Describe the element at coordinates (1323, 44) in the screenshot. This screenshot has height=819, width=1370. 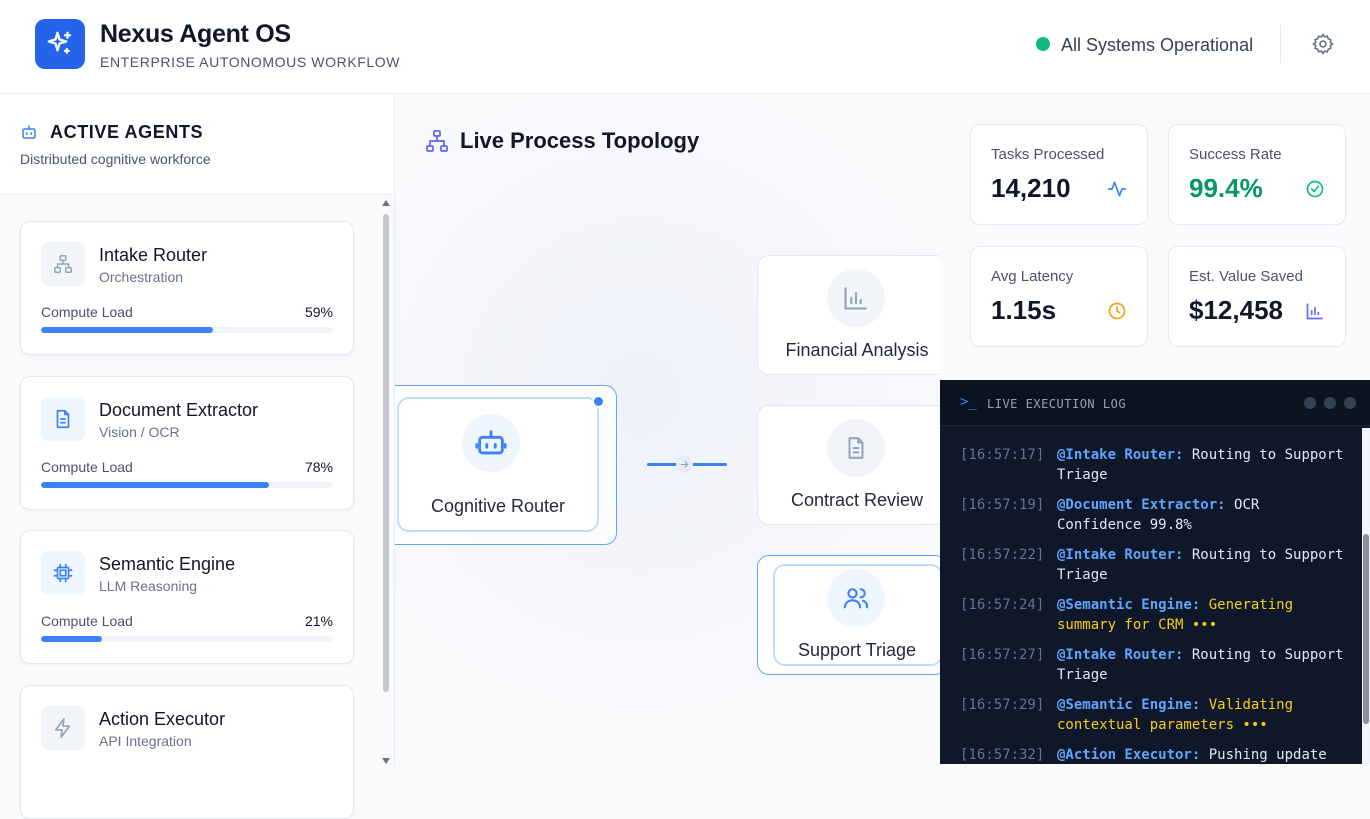
I see `gear-icon` at that location.